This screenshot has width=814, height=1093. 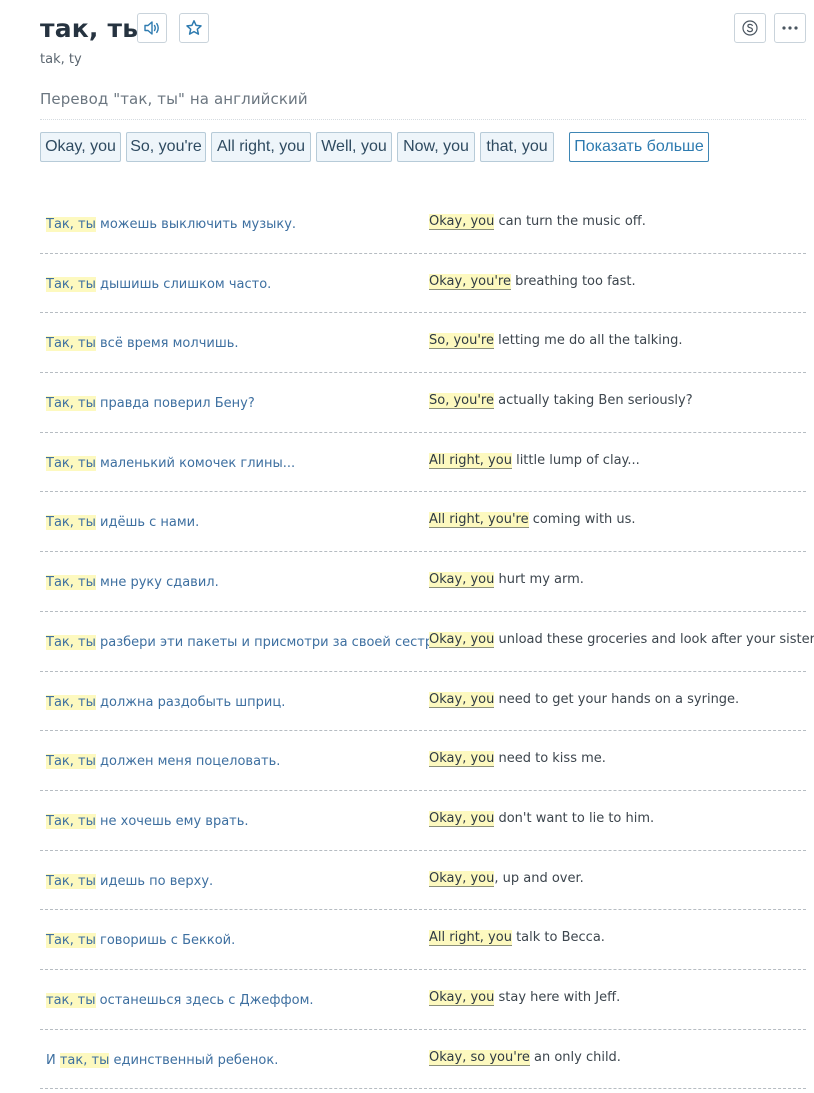 What do you see at coordinates (524, 997) in the screenshot?
I see `example-target: Okay, you stay here with Jeff.` at bounding box center [524, 997].